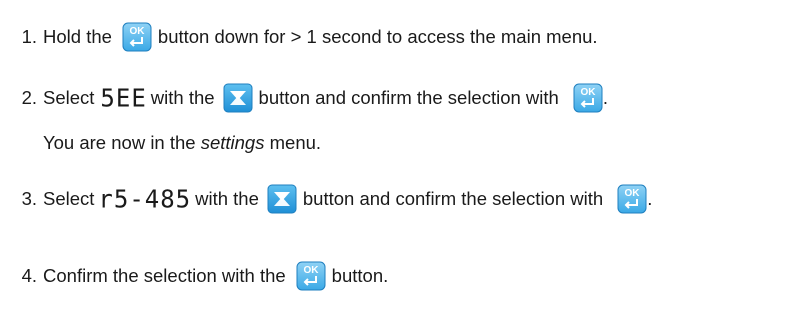 This screenshot has height=314, width=806. What do you see at coordinates (29, 97) in the screenshot?
I see `step-number: 2.` at bounding box center [29, 97].